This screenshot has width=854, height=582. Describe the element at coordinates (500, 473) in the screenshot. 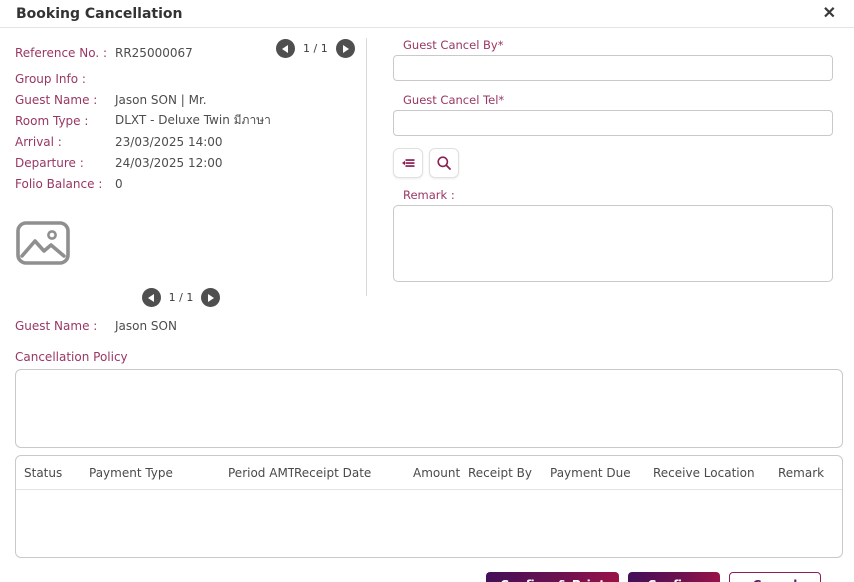

I see `column-header-receipt-by: Receipt By` at that location.